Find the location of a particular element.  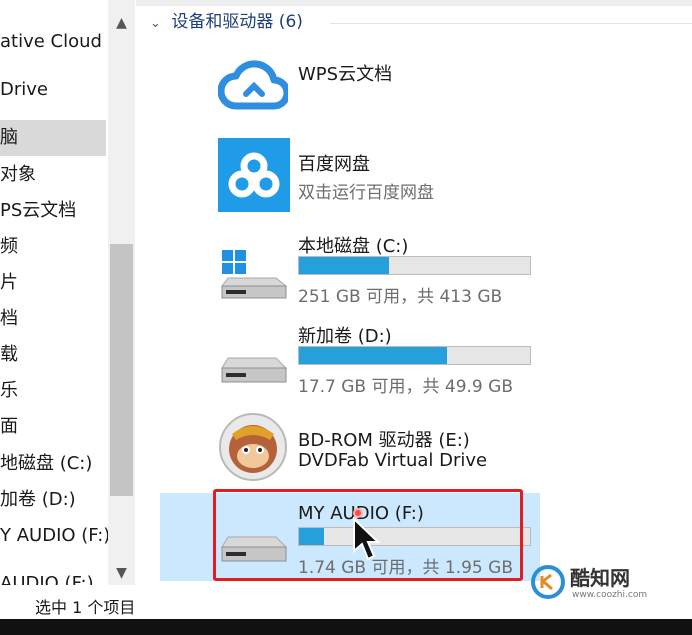

watermark: 酷知网 www.coozhi.com is located at coordinates (603, 584).